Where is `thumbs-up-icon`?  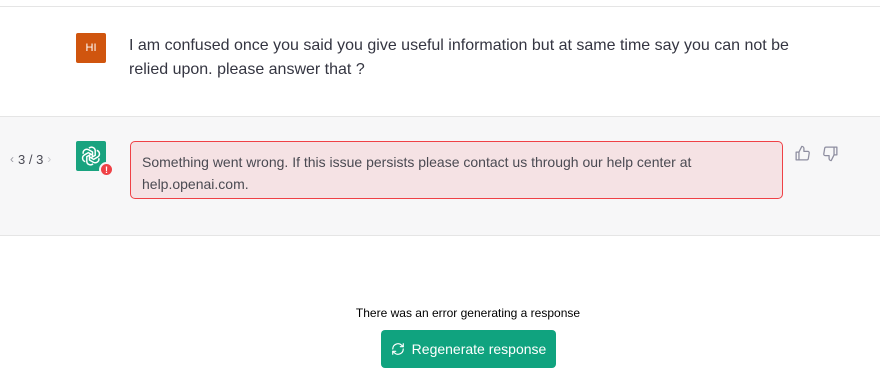
thumbs-up-icon is located at coordinates (802, 153).